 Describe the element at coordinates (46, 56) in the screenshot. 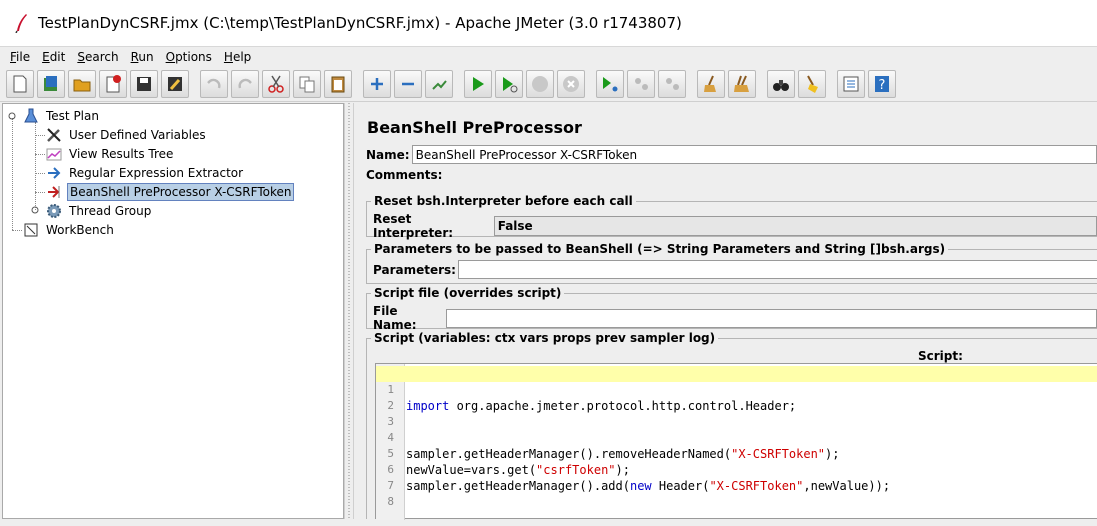

I see `menu-edit-mnemonic: E` at that location.